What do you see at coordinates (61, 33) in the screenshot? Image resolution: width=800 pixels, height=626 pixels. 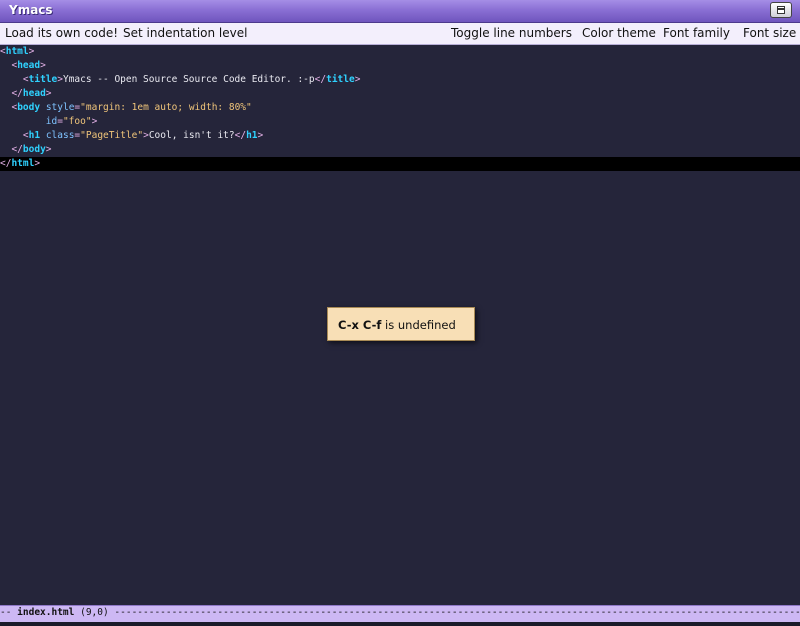 I see `menu-load-own-code: Load its own code!` at bounding box center [61, 33].